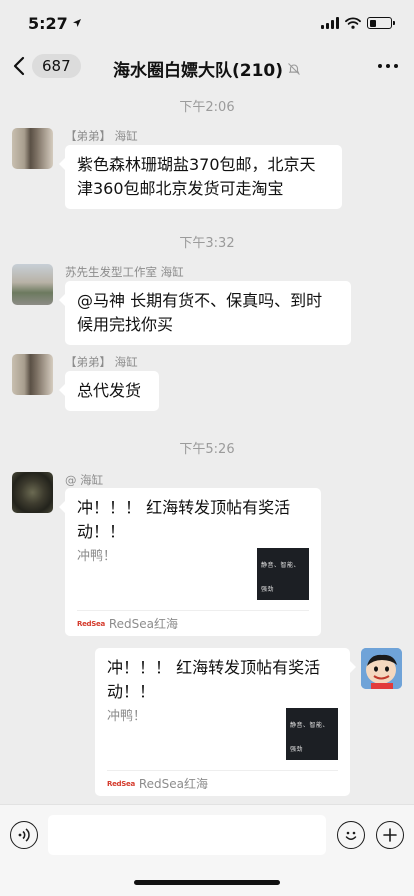 Image resolution: width=414 pixels, height=896 pixels. I want to click on signal-icon, so click(330, 23).